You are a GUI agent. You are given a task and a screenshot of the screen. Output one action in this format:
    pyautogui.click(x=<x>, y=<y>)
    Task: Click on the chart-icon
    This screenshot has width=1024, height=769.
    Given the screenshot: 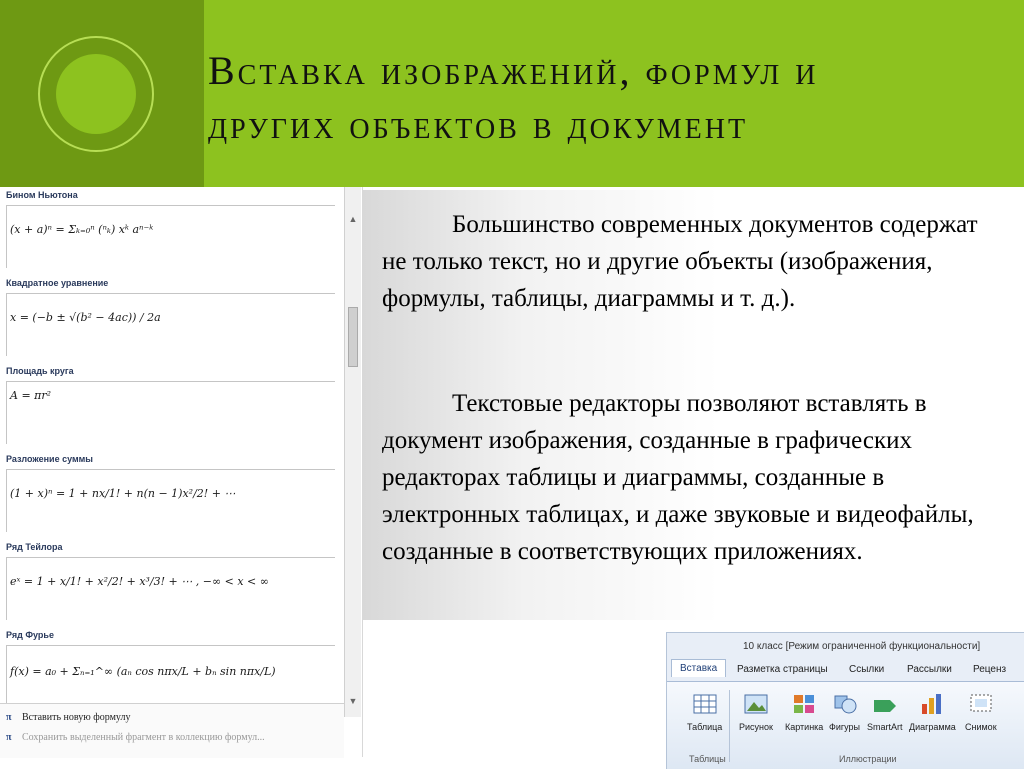 What is the action you would take?
    pyautogui.click(x=932, y=704)
    